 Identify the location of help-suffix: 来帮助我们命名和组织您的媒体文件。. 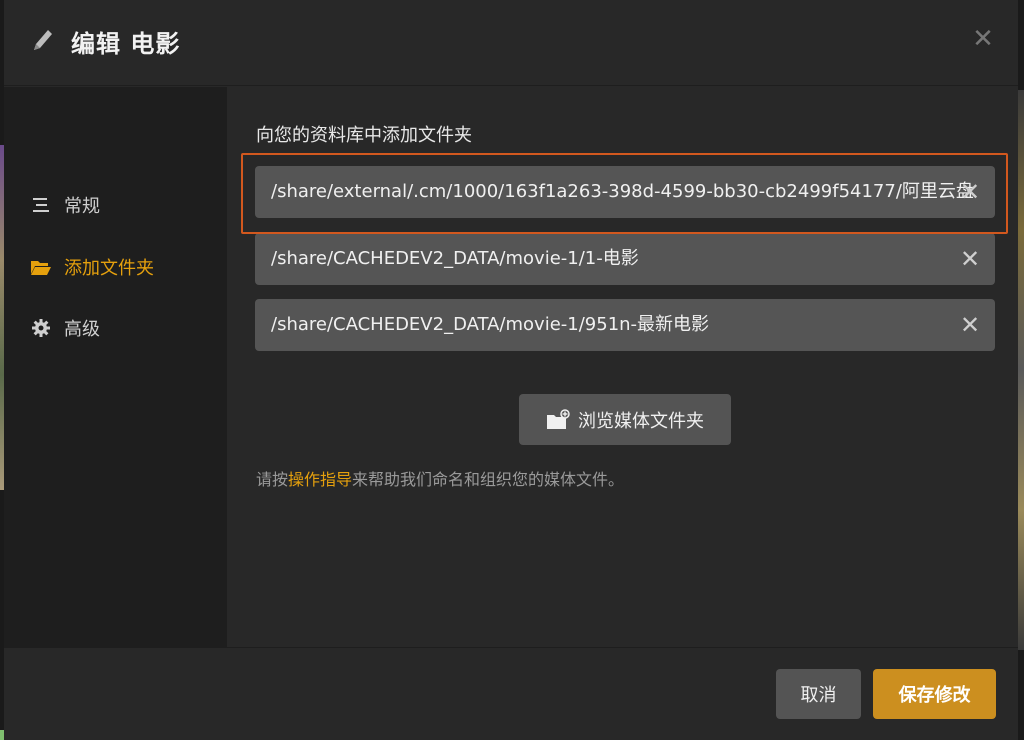
(488, 479).